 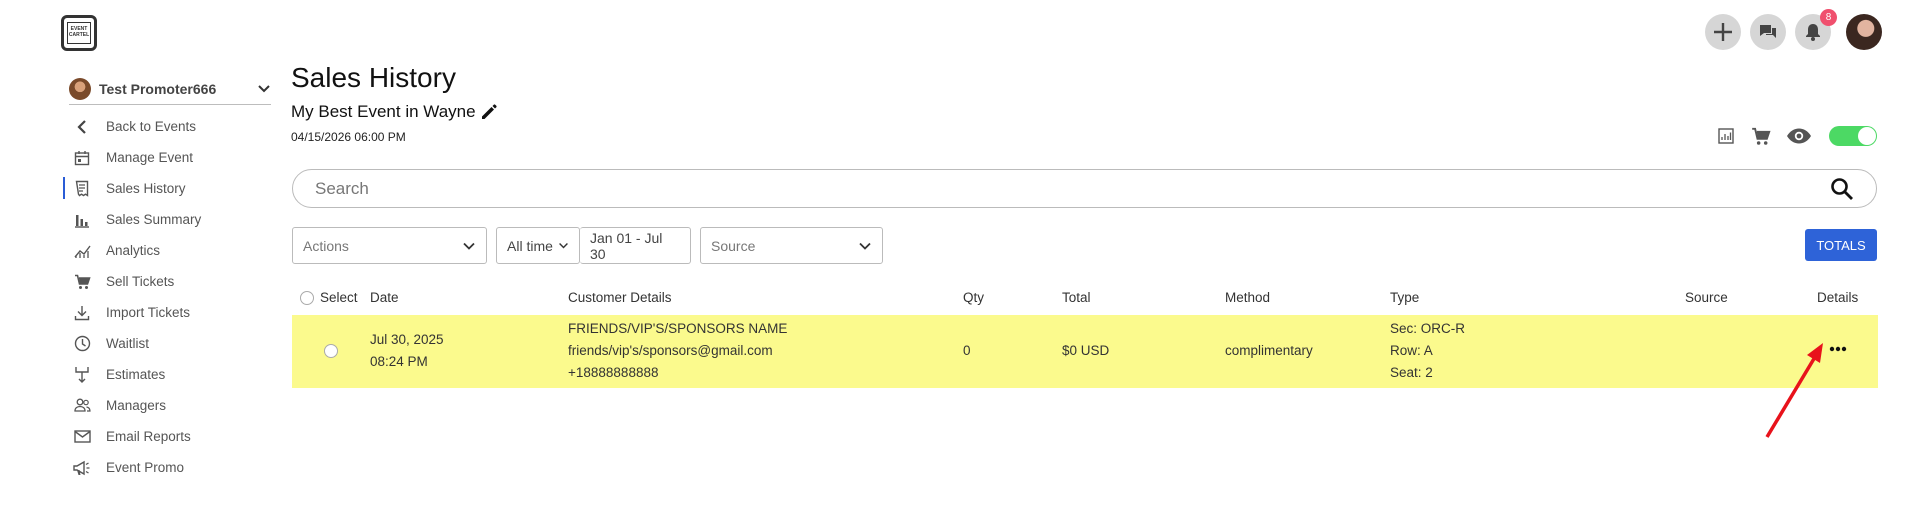 I want to click on report-icon, so click(x=1726, y=136).